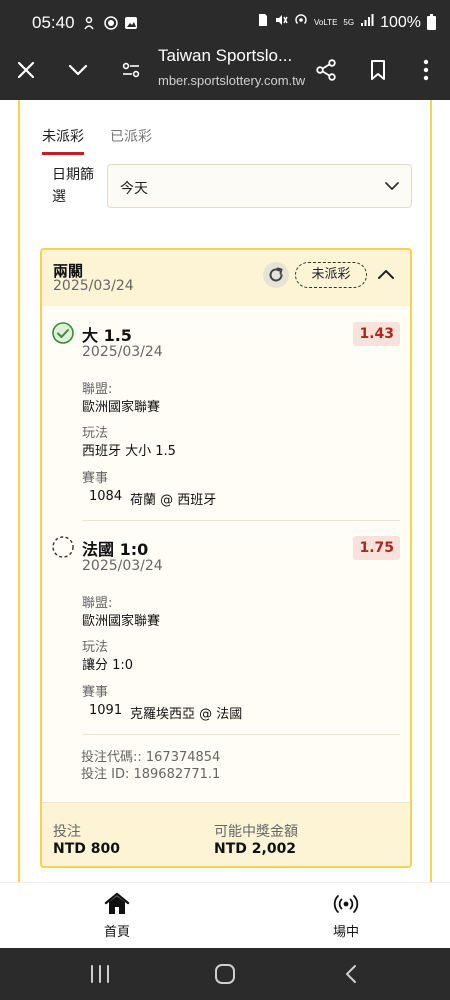  What do you see at coordinates (129, 451) in the screenshot?
I see `play-value: 西班牙 大小 1.5` at bounding box center [129, 451].